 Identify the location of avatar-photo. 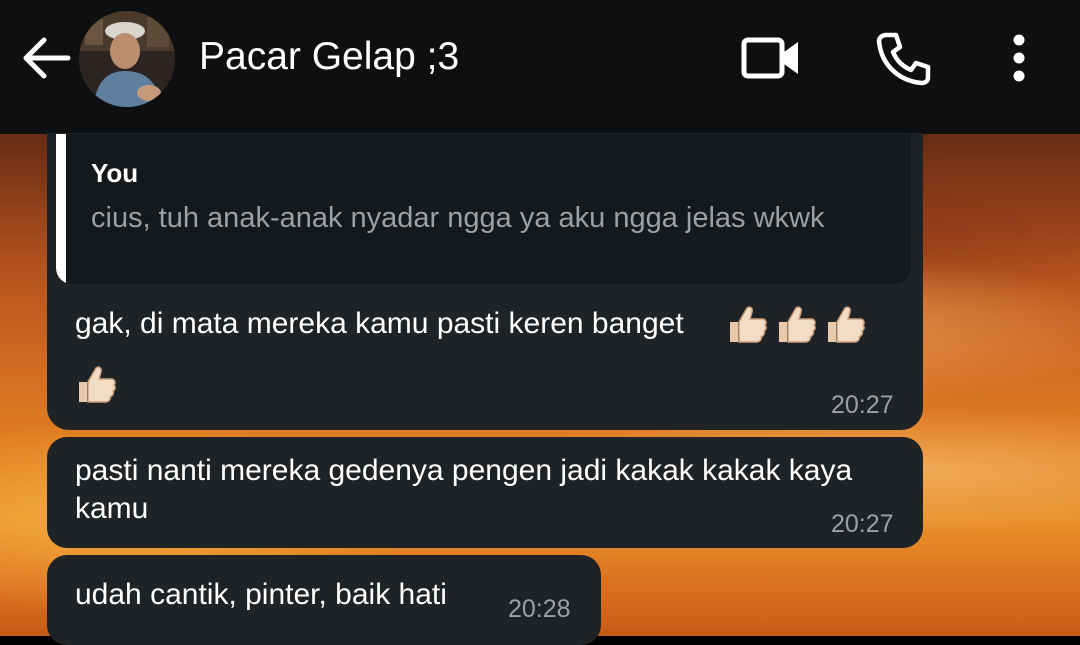
(127, 59).